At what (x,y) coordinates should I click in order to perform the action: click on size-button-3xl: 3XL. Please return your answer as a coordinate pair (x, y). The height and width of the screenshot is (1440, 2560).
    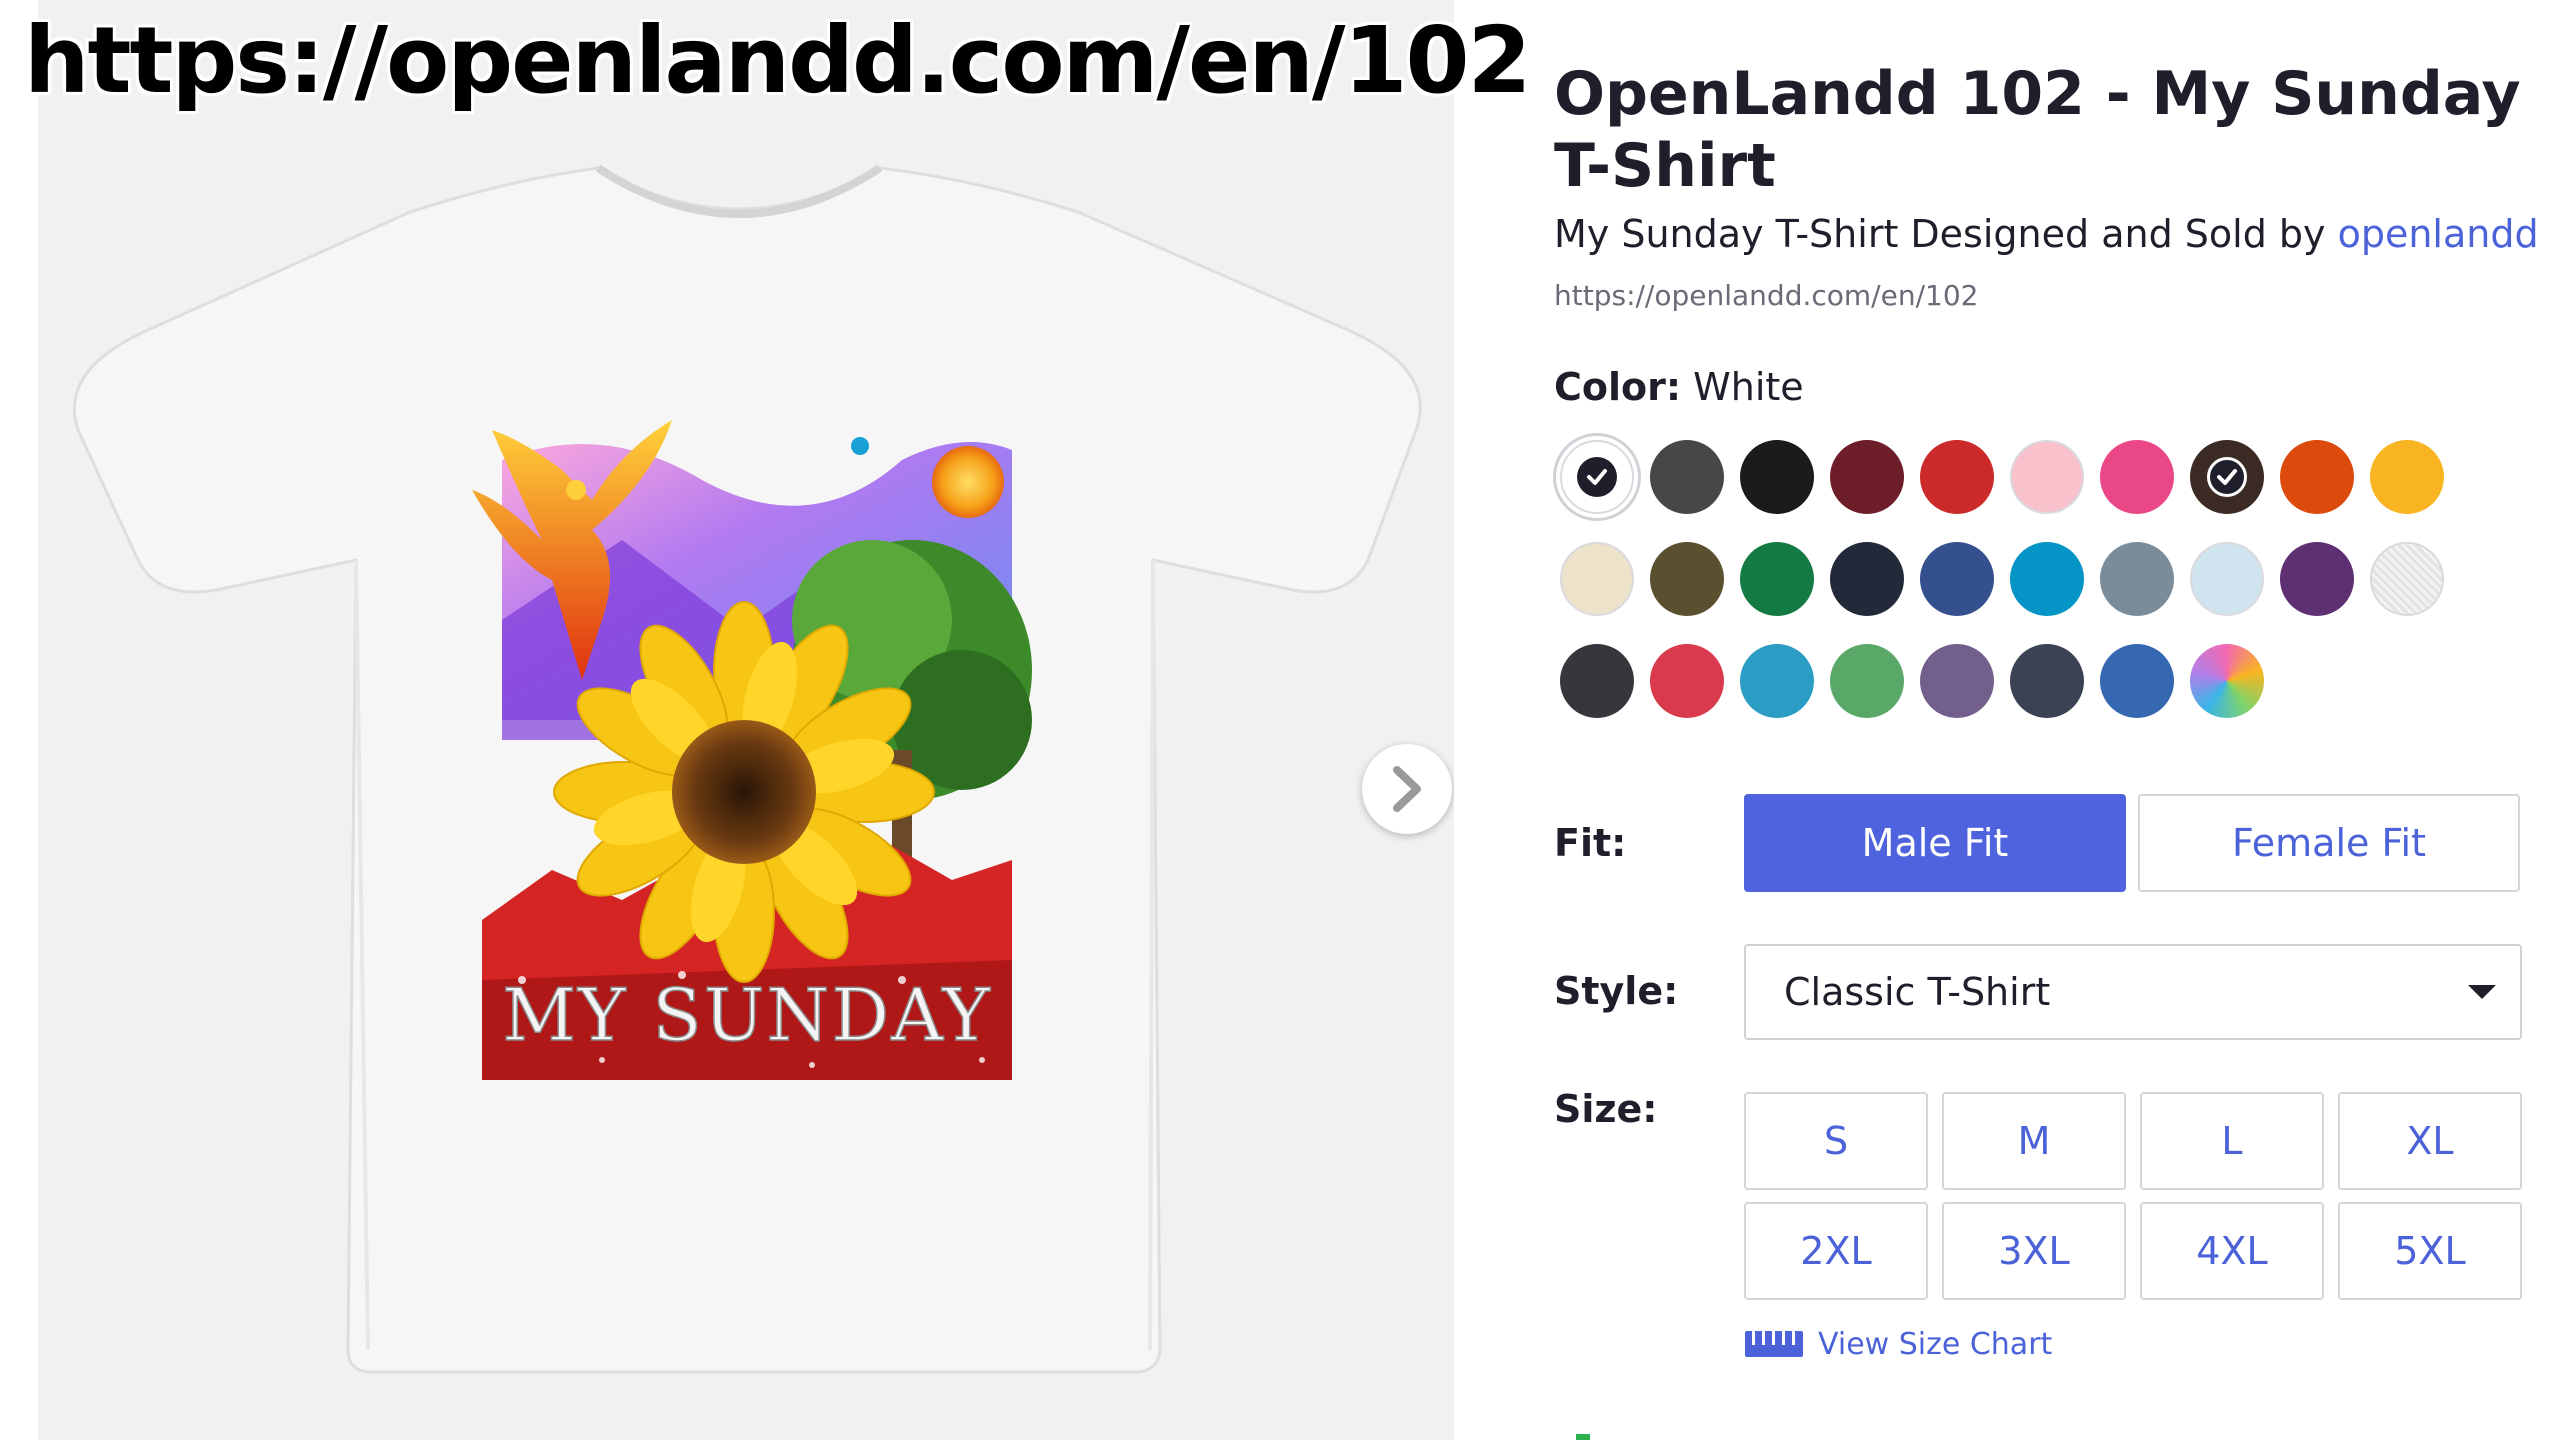
    Looking at the image, I should click on (2034, 1251).